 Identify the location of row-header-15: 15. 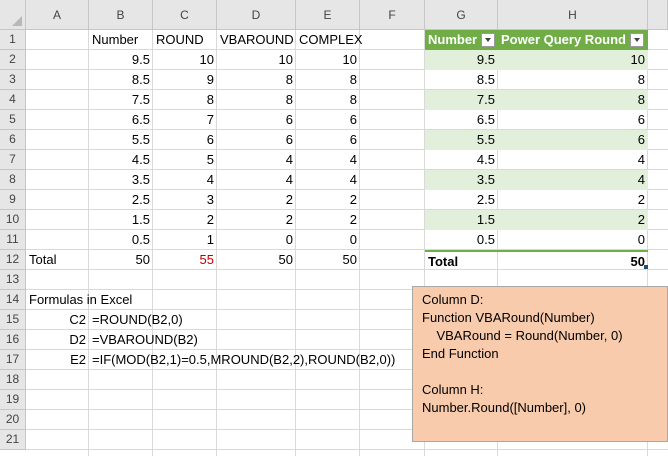
(13, 320).